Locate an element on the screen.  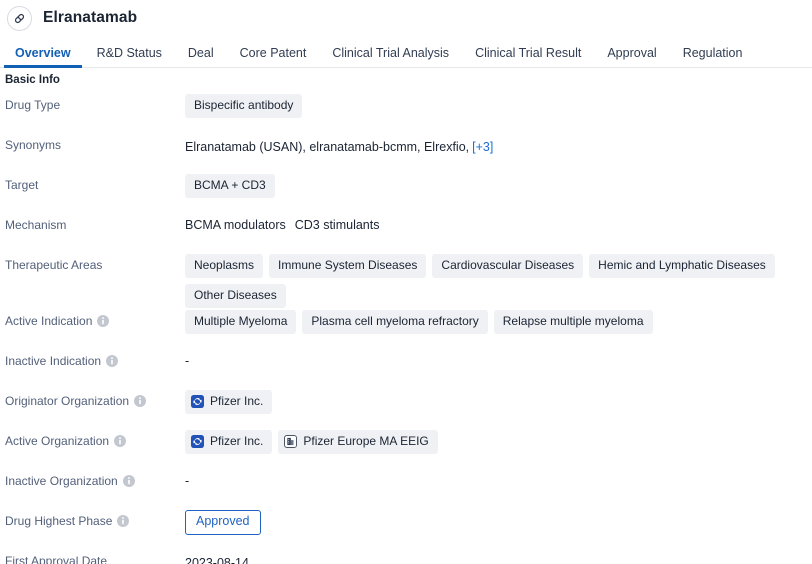
label-inactive-organization: Inactive Organization is located at coordinates (95, 478).